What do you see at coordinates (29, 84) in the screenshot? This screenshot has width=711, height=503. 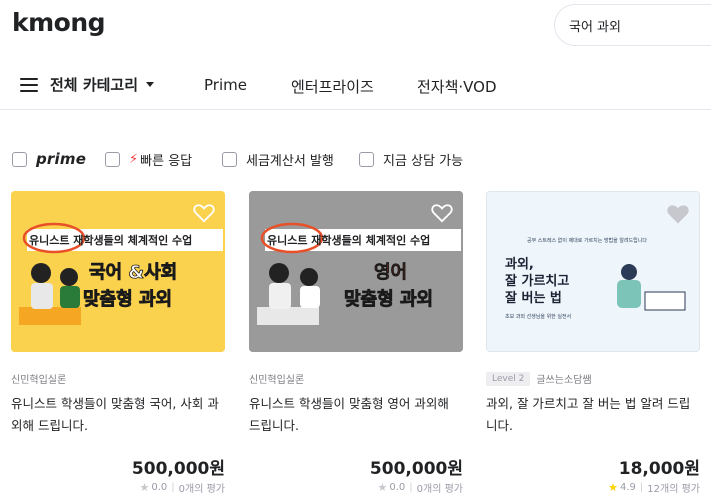 I see `hamburger-icon` at bounding box center [29, 84].